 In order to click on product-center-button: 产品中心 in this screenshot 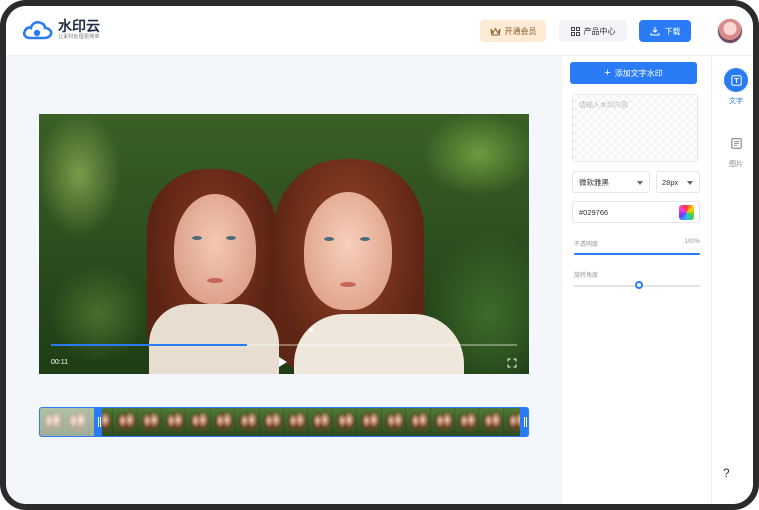, I will do `click(593, 31)`.